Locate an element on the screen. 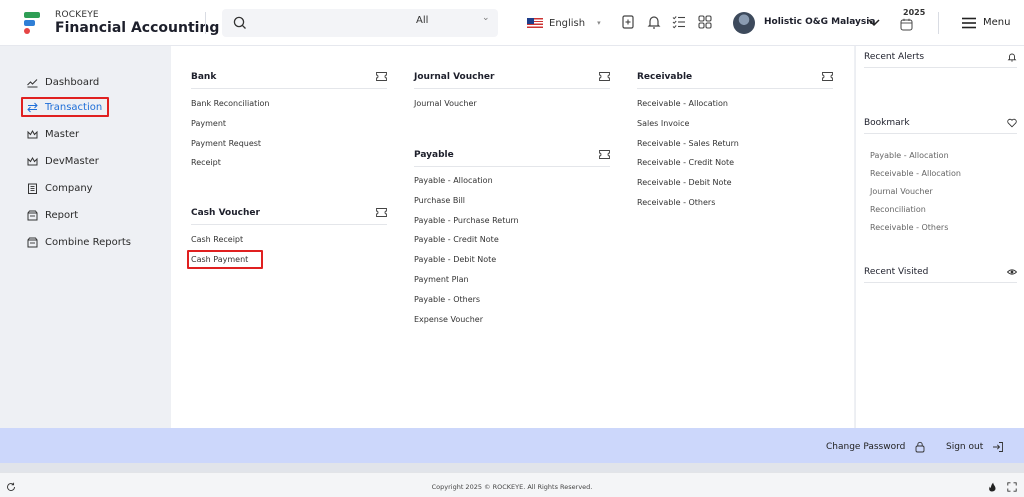  sidebar-item-transaction: Transaction is located at coordinates (64, 107).